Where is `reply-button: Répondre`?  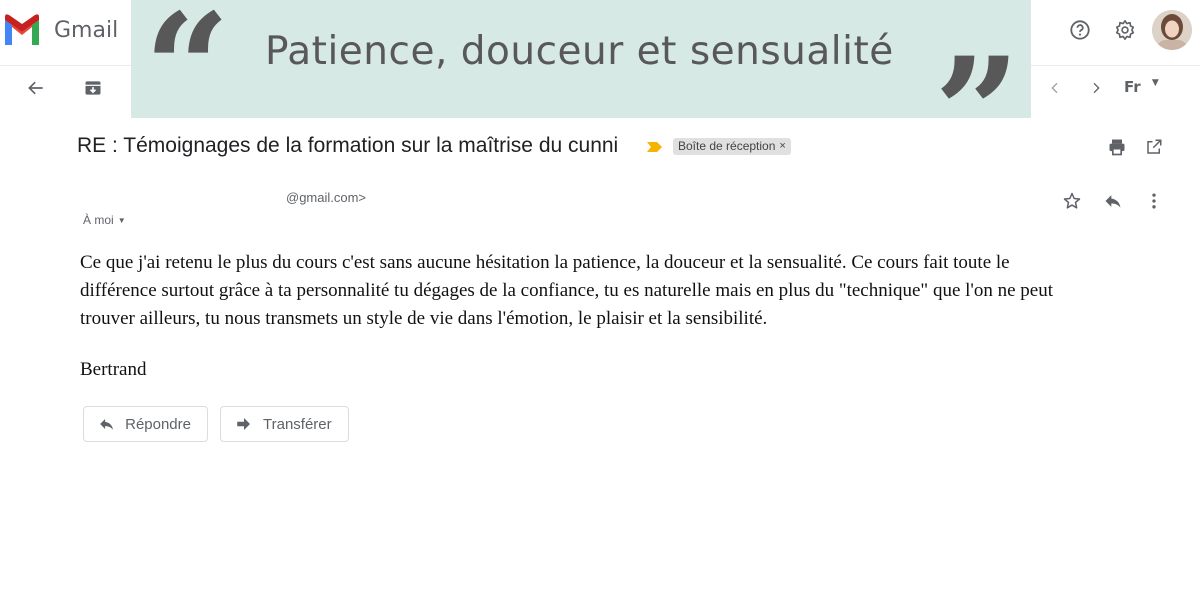 reply-button: Répondre is located at coordinates (145, 424).